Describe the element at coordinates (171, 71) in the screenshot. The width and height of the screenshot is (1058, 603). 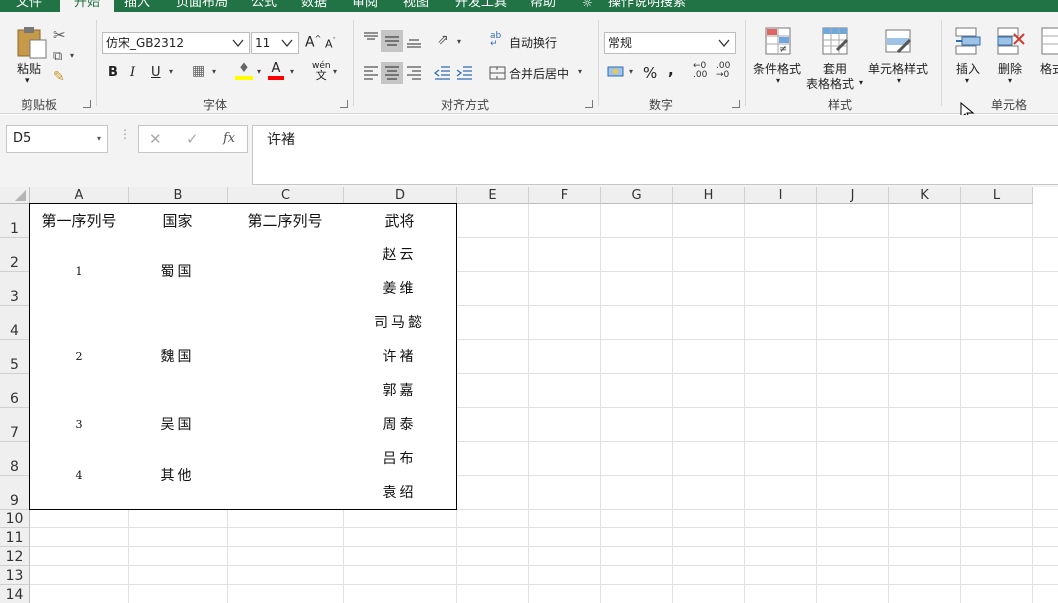
I see `underline-dropdown: ▾` at that location.